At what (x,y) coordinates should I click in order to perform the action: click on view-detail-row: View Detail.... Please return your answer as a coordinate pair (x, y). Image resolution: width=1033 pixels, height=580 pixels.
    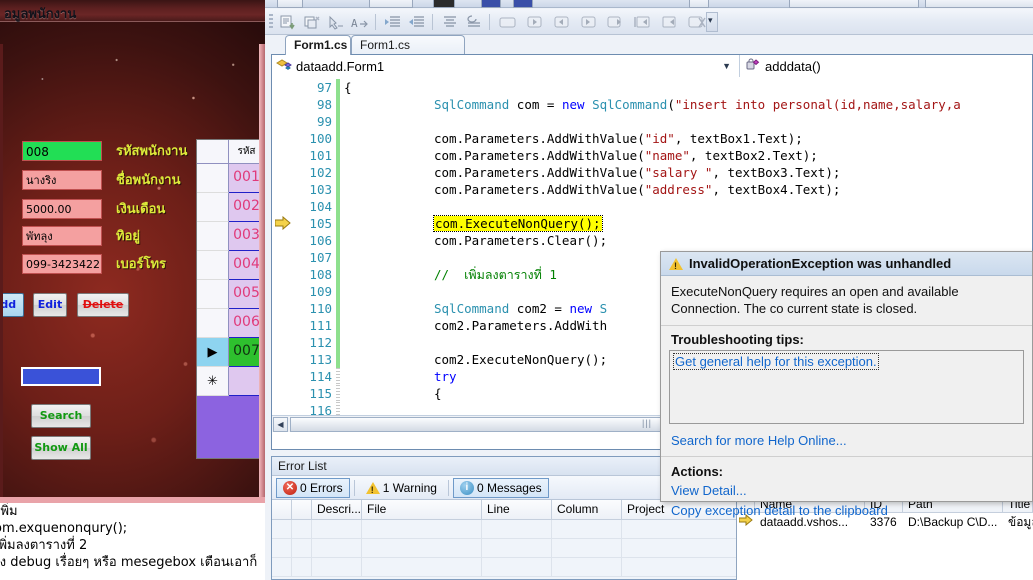
    Looking at the image, I should click on (846, 491).